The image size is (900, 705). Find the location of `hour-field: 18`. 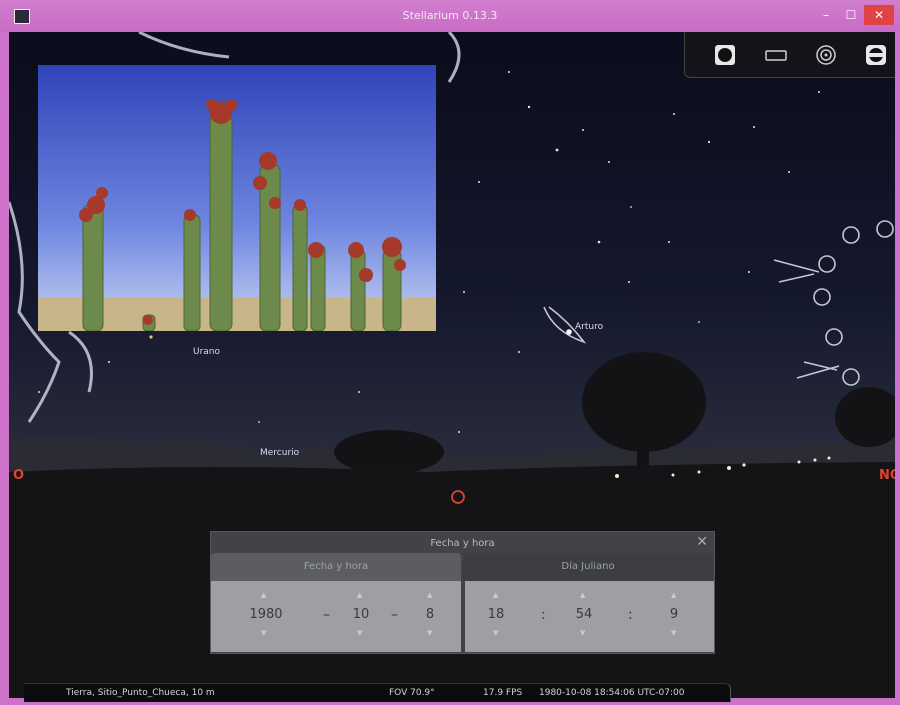

hour-field: 18 is located at coordinates (496, 614).